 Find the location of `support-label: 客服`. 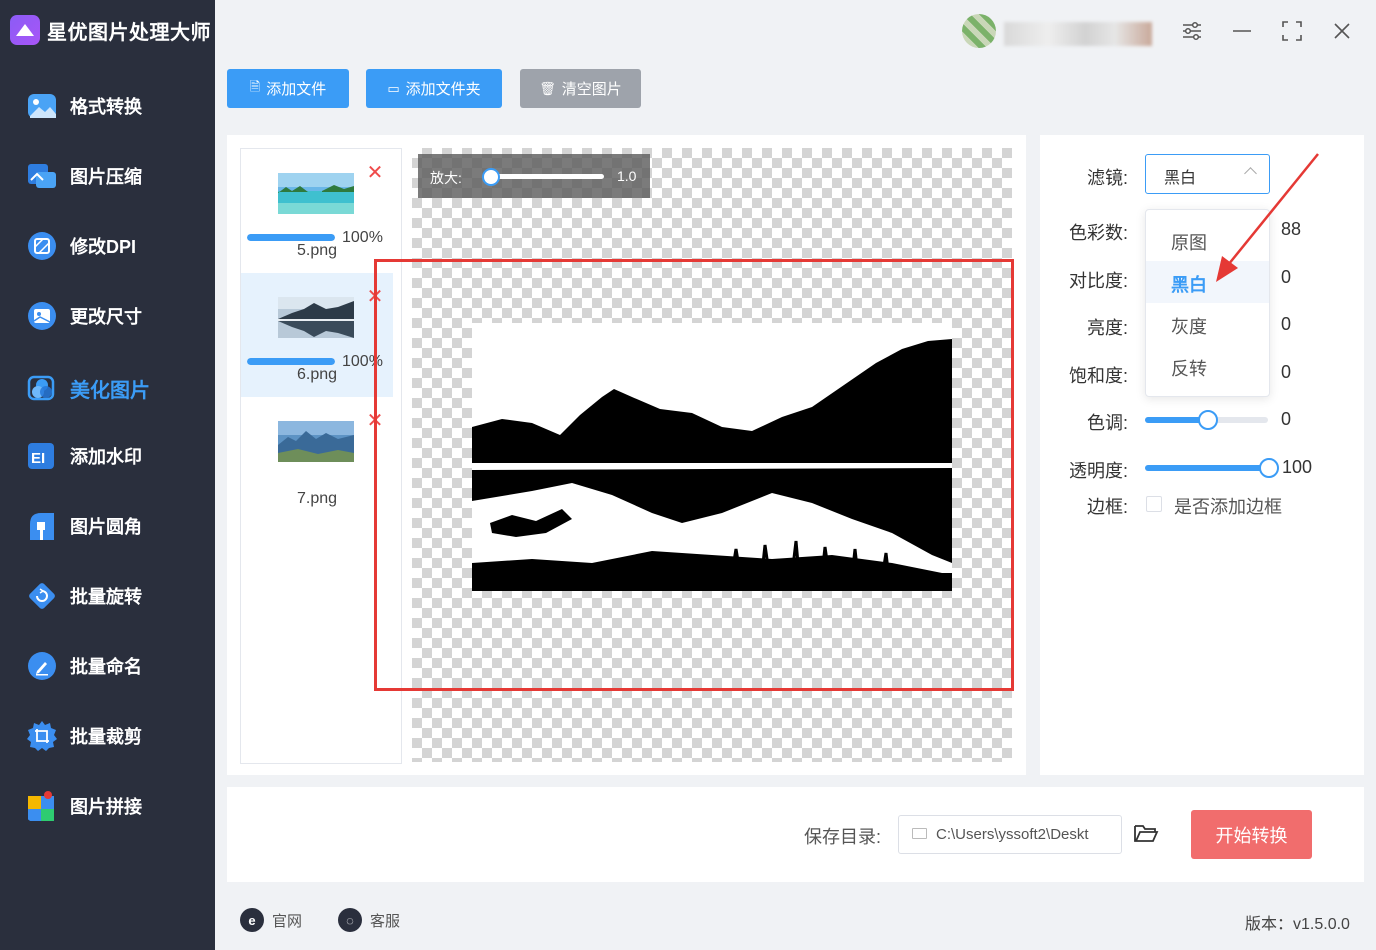

support-label: 客服 is located at coordinates (385, 920).